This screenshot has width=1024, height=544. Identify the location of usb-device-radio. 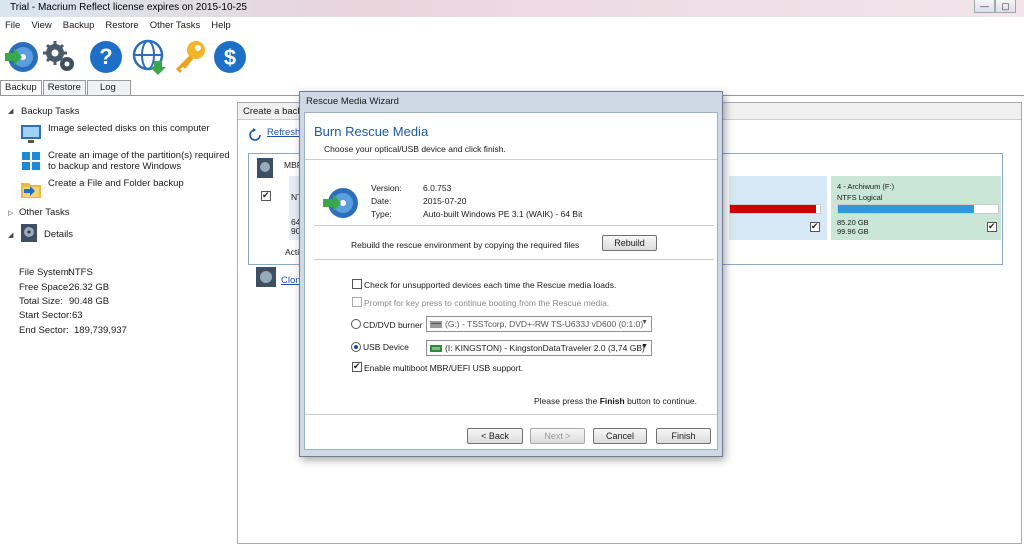
(356, 347).